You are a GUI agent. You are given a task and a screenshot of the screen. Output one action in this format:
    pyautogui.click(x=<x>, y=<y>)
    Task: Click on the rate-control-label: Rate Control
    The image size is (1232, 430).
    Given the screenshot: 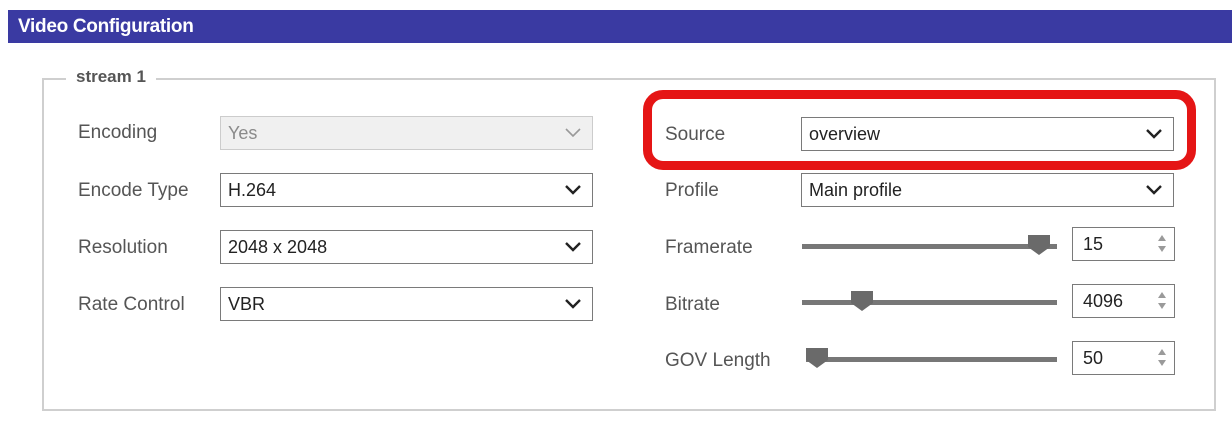 What is the action you would take?
    pyautogui.click(x=131, y=304)
    